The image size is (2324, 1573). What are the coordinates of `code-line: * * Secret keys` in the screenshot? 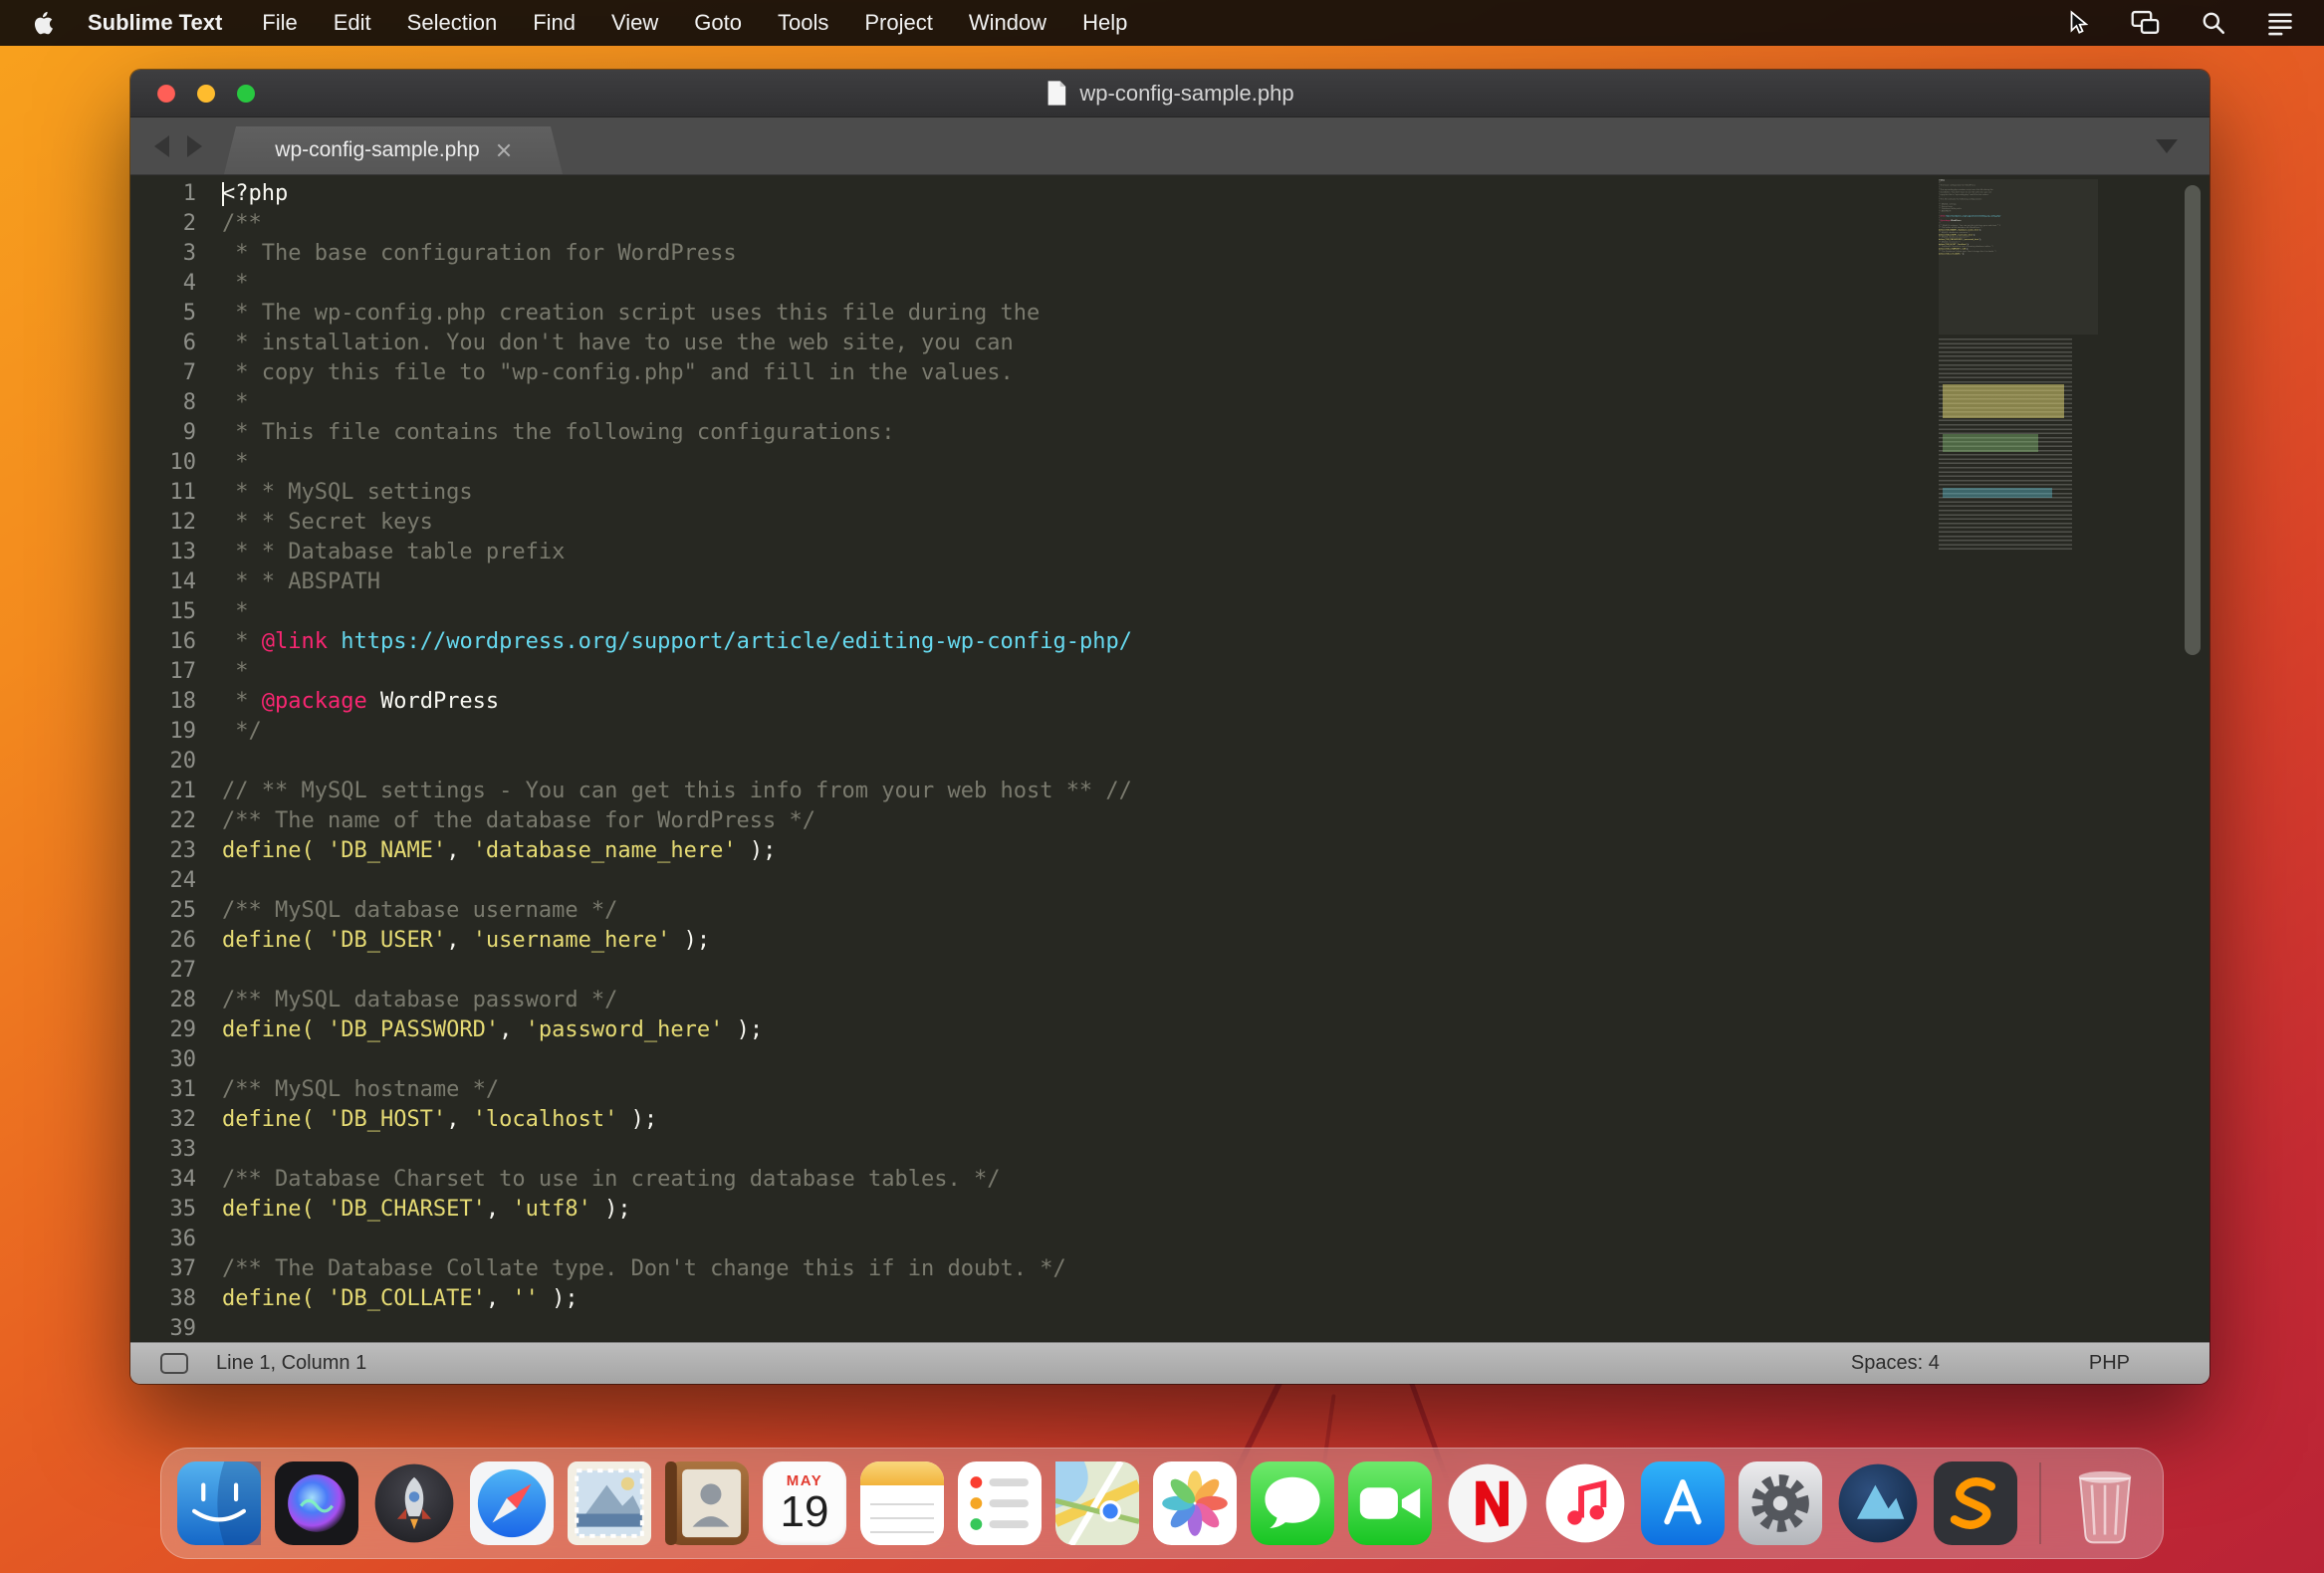 It's located at (1215, 523).